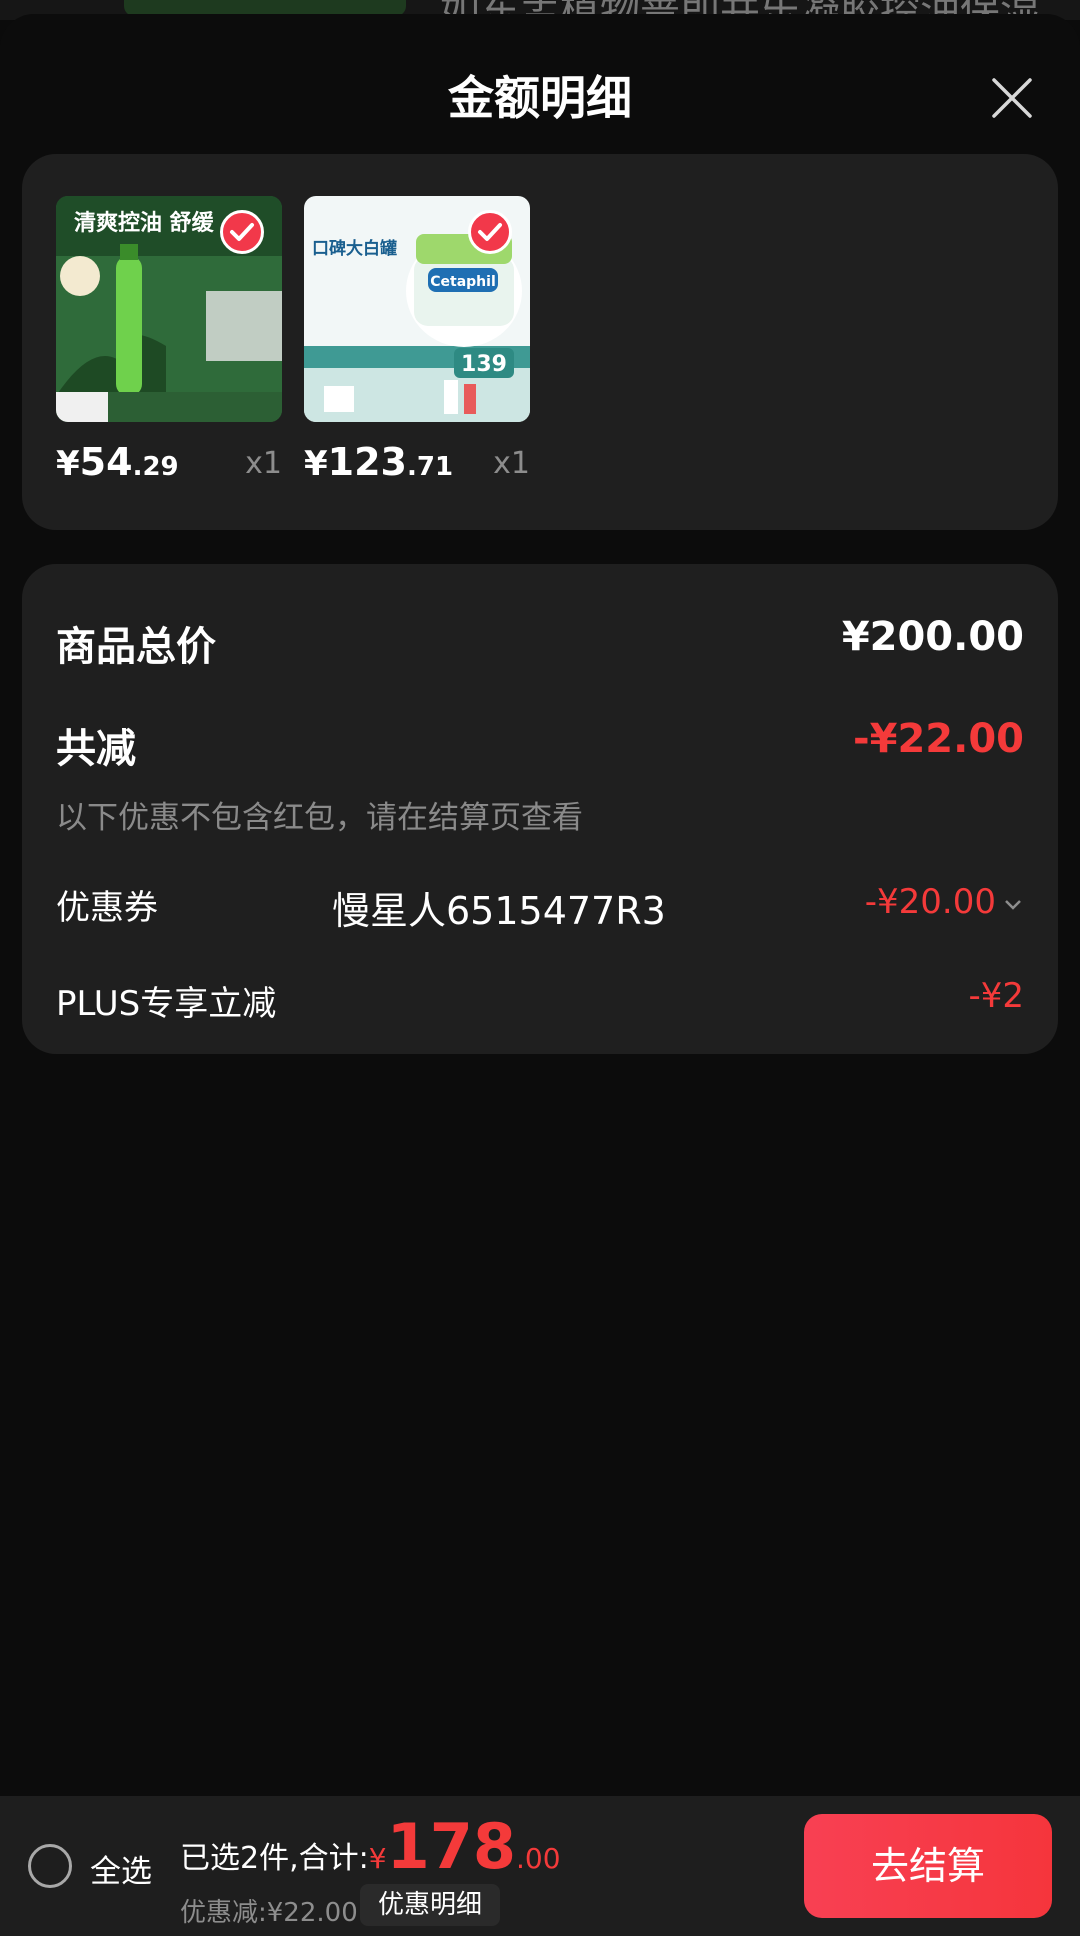 This screenshot has height=1936, width=1080. Describe the element at coordinates (938, 739) in the screenshot. I see `total-reduce-value: -¥22.00` at that location.